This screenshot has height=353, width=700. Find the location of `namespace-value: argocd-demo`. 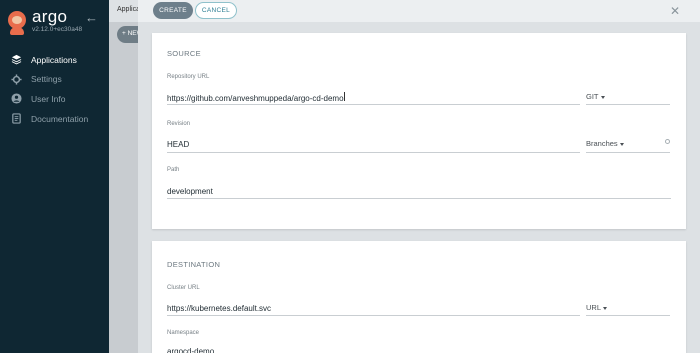

namespace-value: argocd-demo is located at coordinates (191, 350).